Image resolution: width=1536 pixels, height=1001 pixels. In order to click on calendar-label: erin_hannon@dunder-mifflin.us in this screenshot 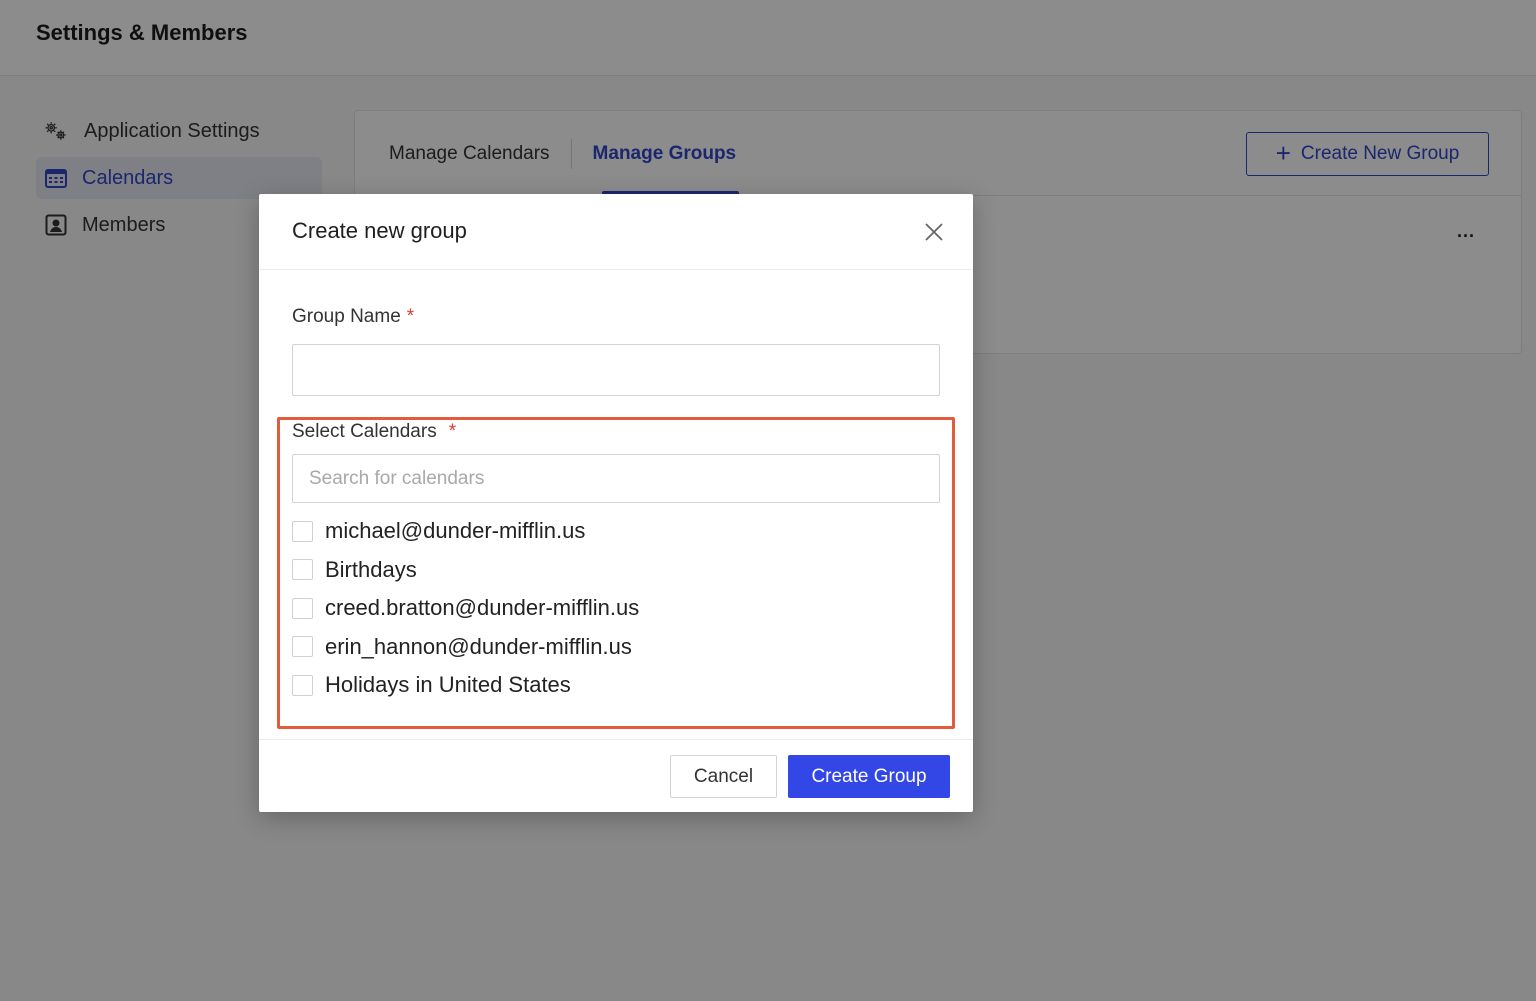, I will do `click(478, 646)`.